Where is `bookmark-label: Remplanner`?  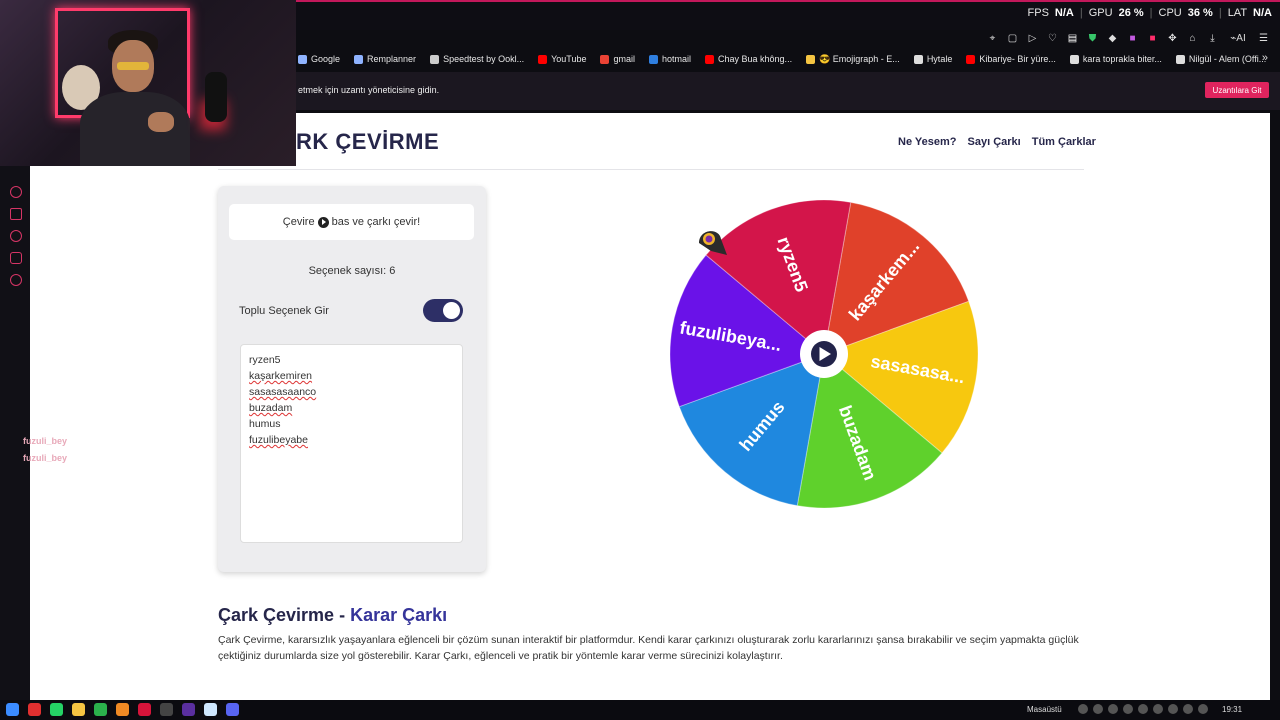 bookmark-label: Remplanner is located at coordinates (392, 59).